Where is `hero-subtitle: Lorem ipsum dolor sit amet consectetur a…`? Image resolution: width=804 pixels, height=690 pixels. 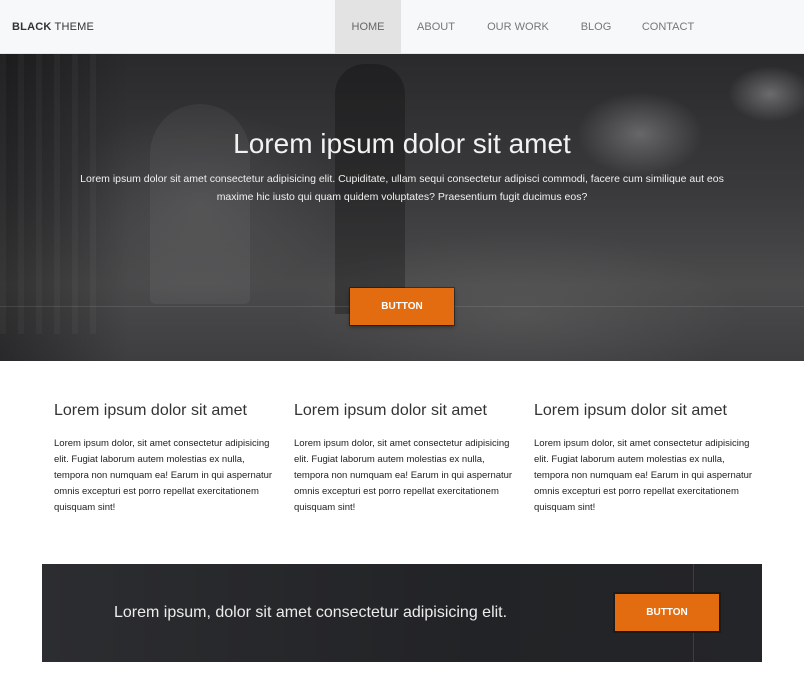
hero-subtitle: Lorem ipsum dolor sit amet consectetur a… is located at coordinates (402, 188).